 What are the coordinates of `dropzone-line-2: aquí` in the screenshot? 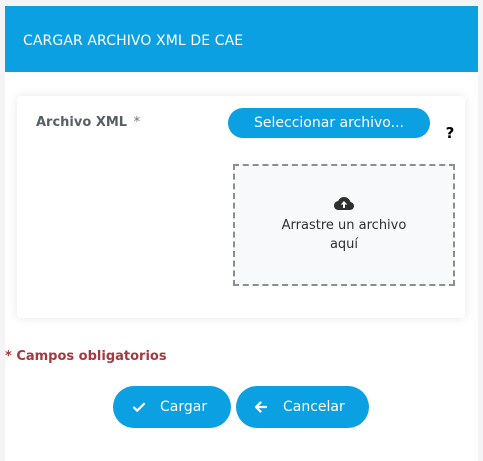 It's located at (344, 244).